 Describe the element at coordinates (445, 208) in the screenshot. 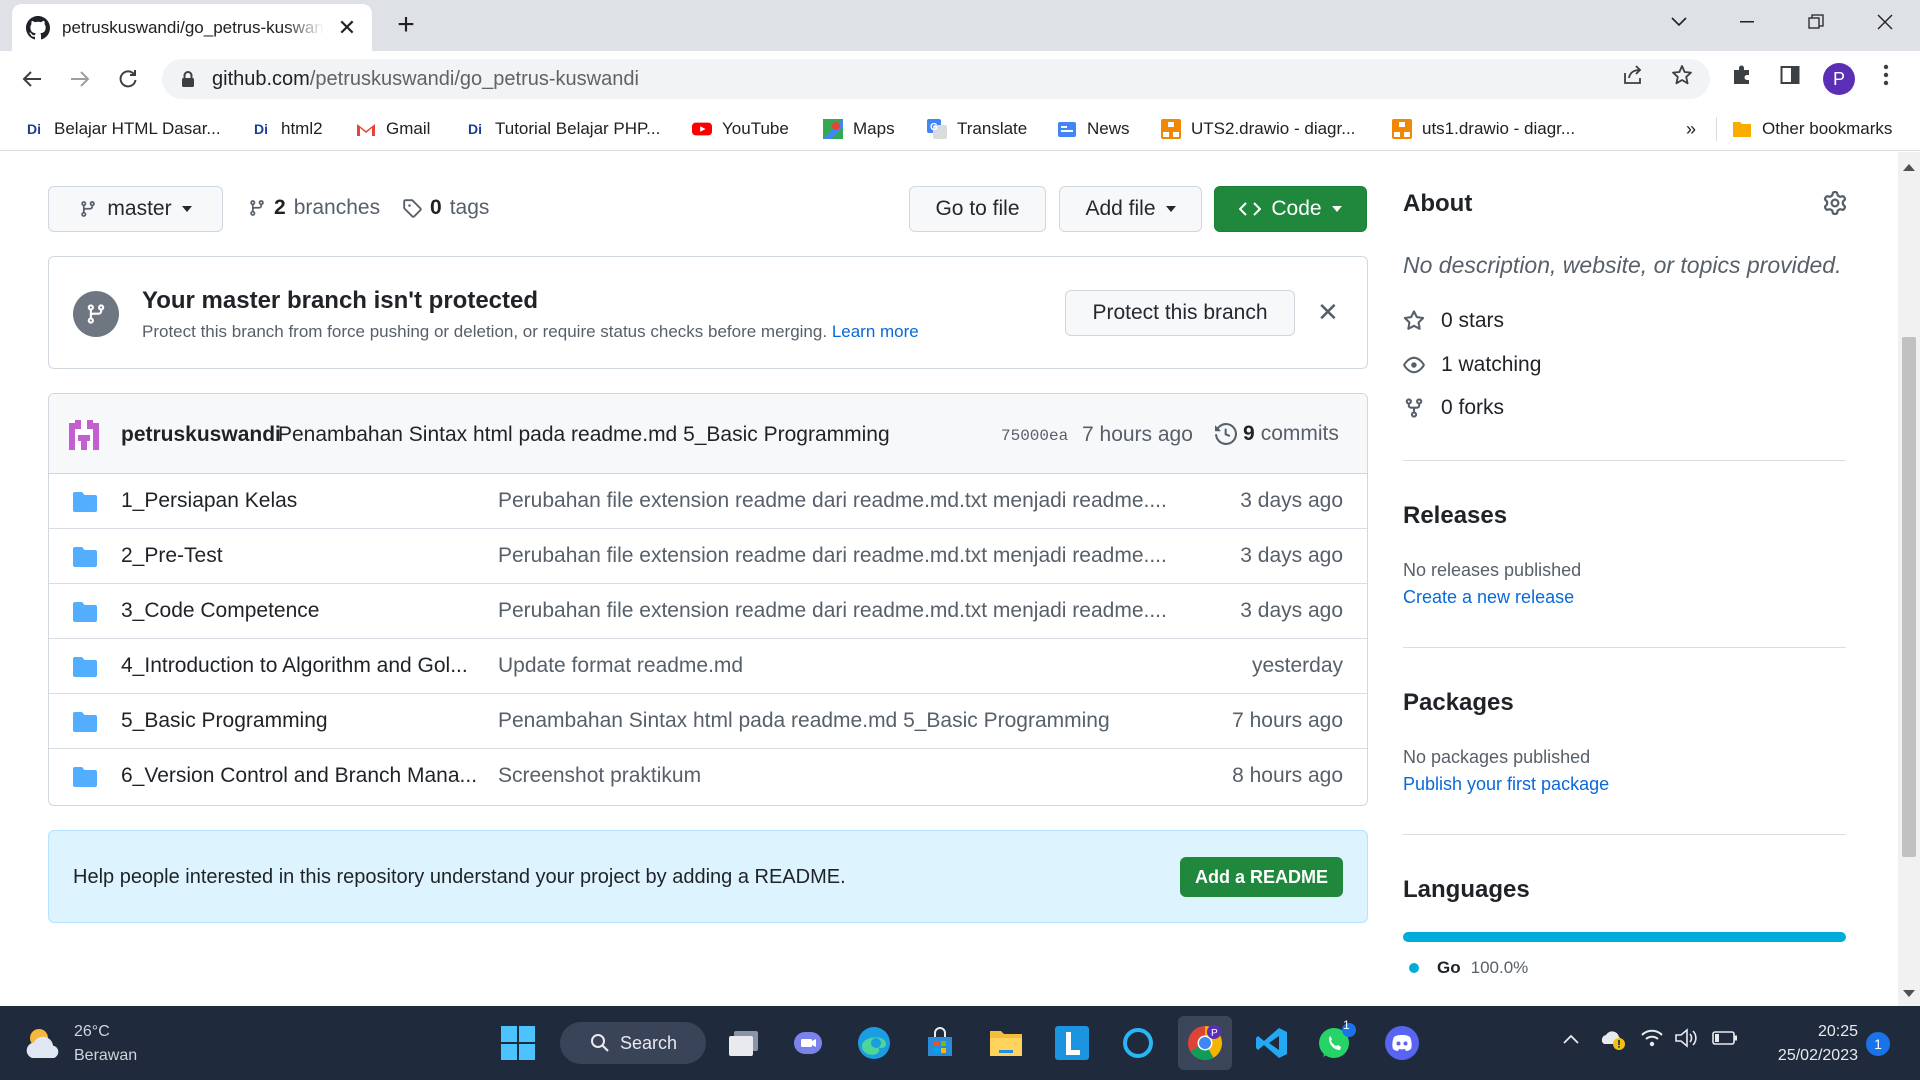

I see `tags-link: 0 tags` at that location.